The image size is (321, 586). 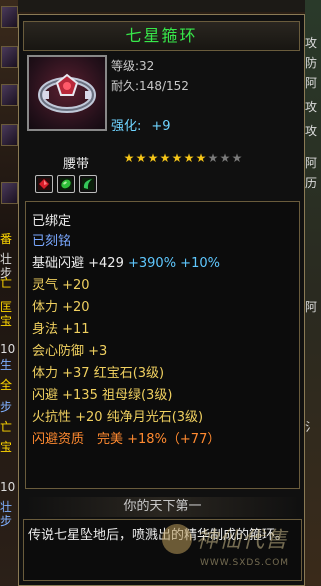 What do you see at coordinates (52, 221) in the screenshot?
I see `bound-status: 已绑定` at bounding box center [52, 221].